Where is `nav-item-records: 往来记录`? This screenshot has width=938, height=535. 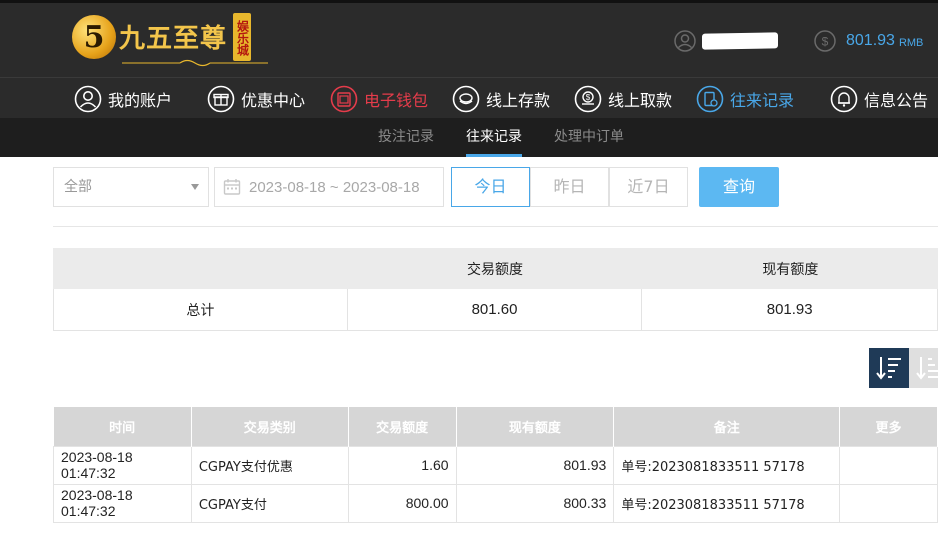 nav-item-records: 往来记录 is located at coordinates (745, 99).